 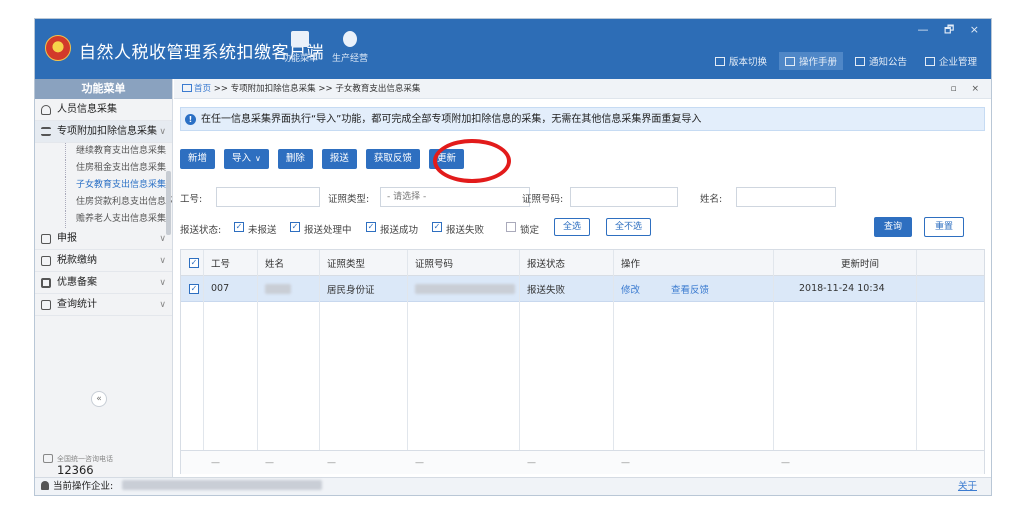 I want to click on sidebar-subitem-housing-loan: 住房贷款利息支出信息采, so click(x=118, y=202).